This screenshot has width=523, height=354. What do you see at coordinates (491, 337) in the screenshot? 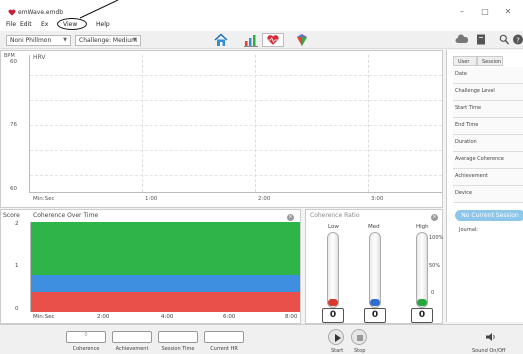
I see `speaker-icon` at bounding box center [491, 337].